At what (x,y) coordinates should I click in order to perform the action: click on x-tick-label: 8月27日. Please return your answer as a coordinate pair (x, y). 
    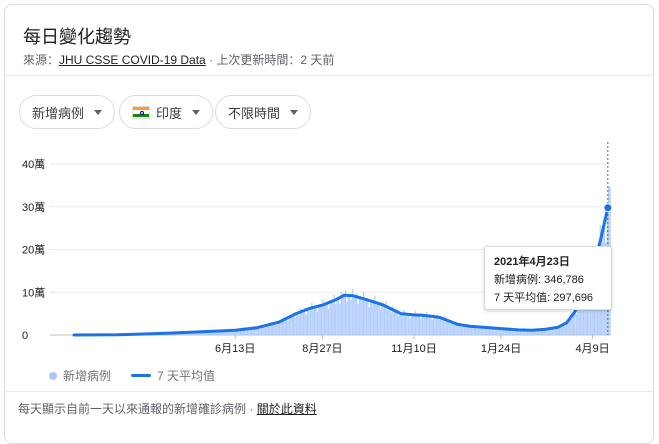
    Looking at the image, I should click on (322, 349).